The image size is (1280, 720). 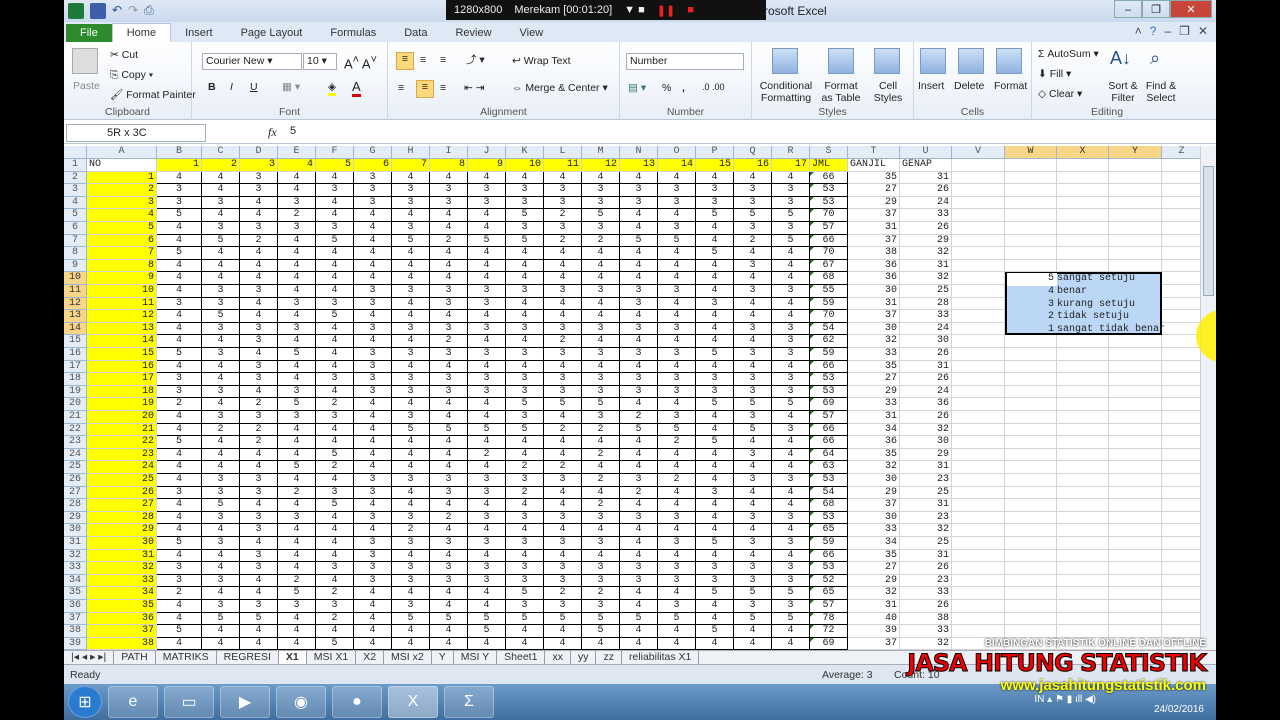 What do you see at coordinates (122, 568) in the screenshot?
I see `row-number-cell: 32` at bounding box center [122, 568].